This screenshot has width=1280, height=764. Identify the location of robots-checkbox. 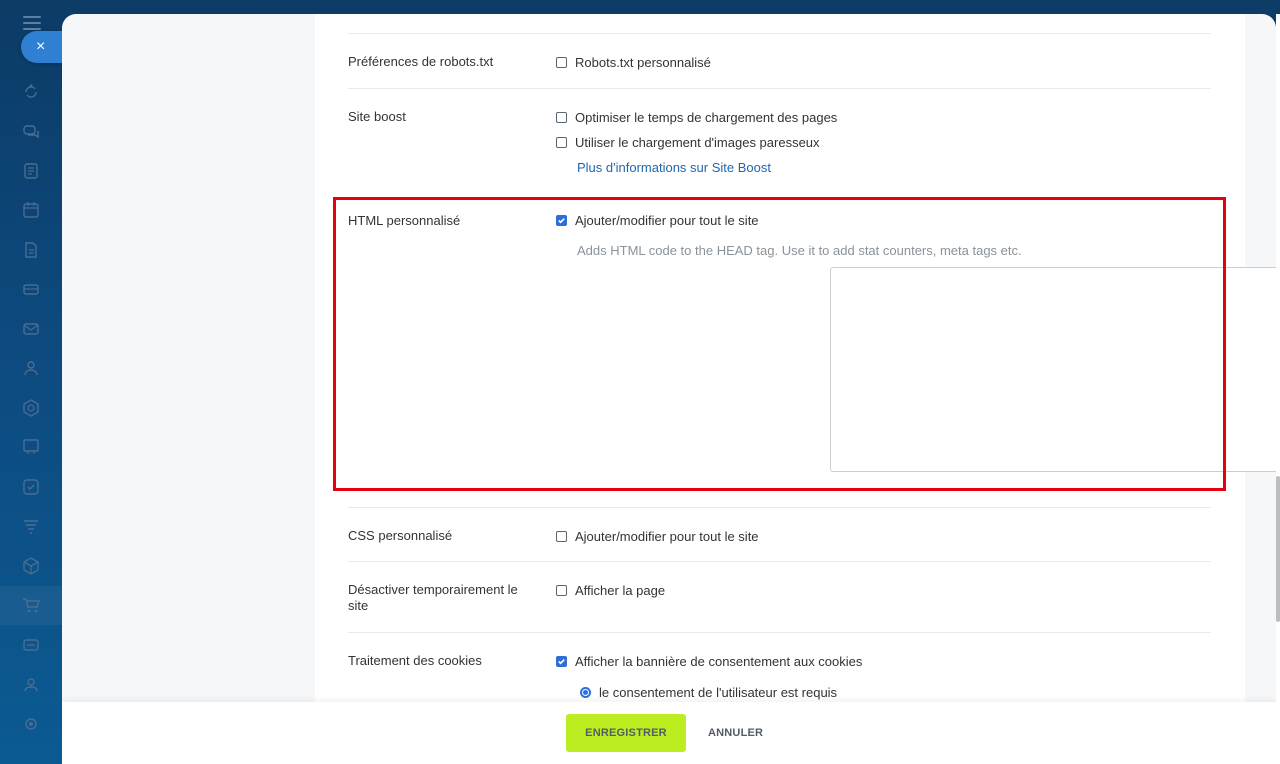
(561, 62).